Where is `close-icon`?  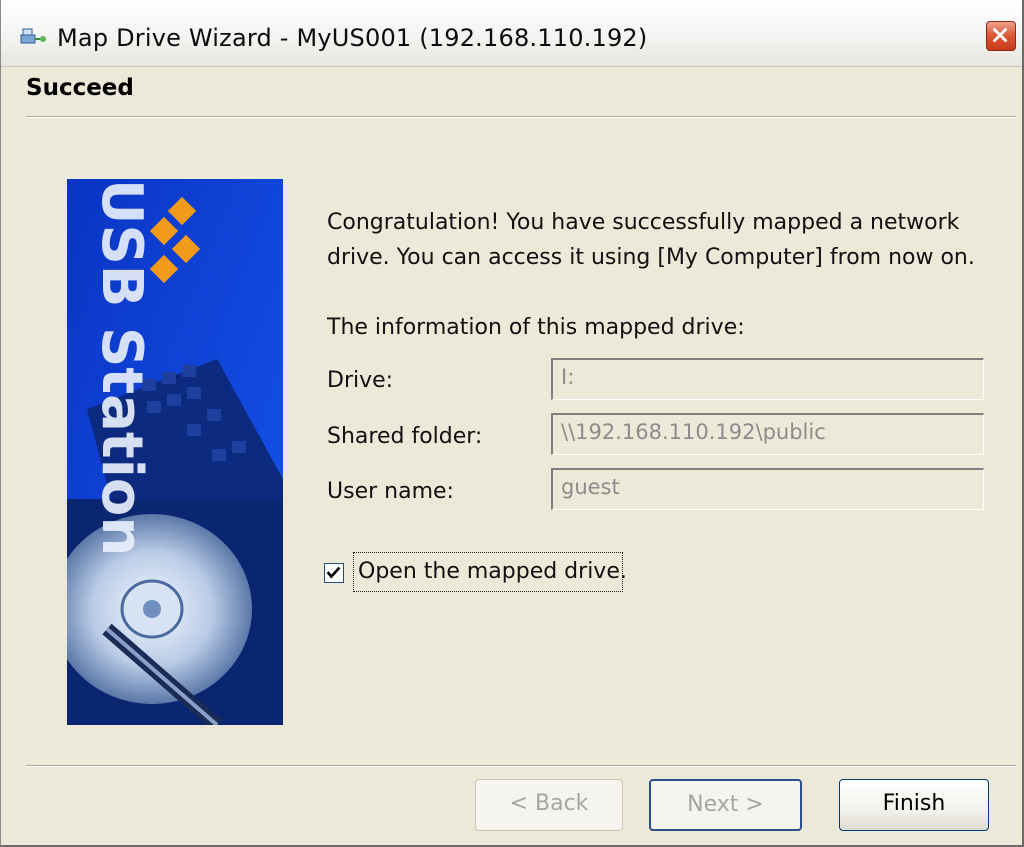
close-icon is located at coordinates (1000, 35).